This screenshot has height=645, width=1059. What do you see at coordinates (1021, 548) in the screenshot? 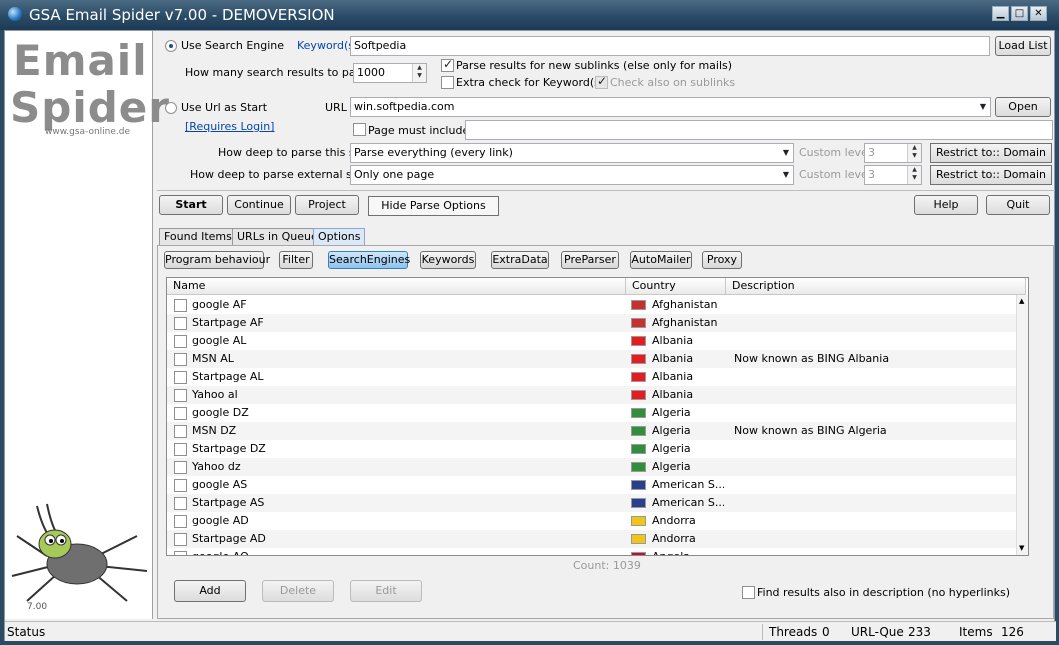
I see `scroll-down-icon: ▼` at bounding box center [1021, 548].